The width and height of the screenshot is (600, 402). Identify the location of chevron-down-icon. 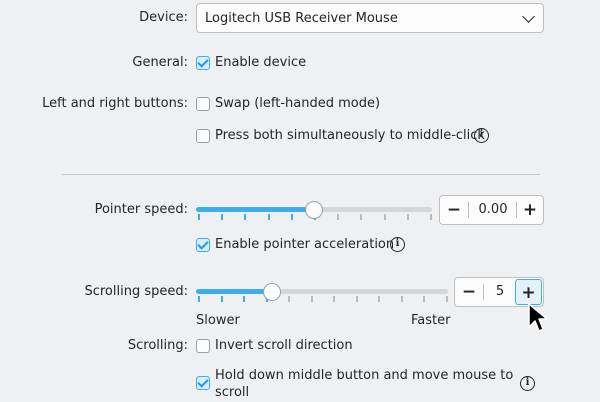
(528, 16).